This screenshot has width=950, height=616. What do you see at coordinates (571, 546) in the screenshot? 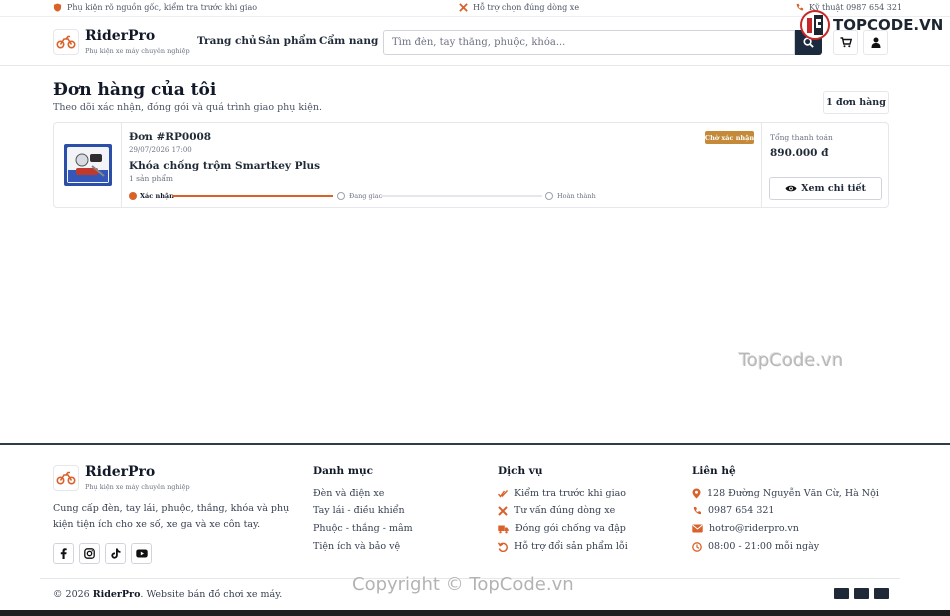
I see `footer-service-label: Hỗ trợ đổi sản phẩm lỗi` at bounding box center [571, 546].